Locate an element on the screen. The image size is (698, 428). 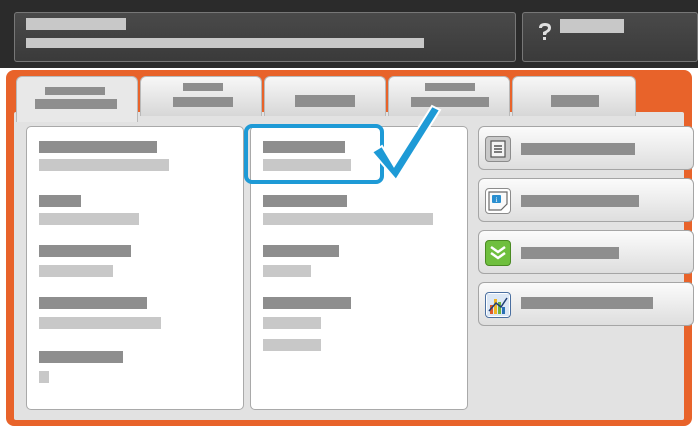
help-icon is located at coordinates (545, 32).